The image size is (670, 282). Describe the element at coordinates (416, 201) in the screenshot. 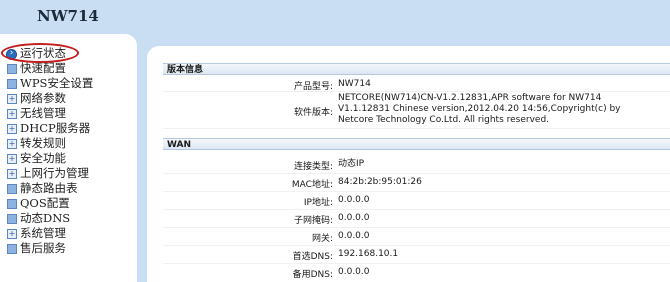

I see `table-row: IP地址: 0.0.0.0` at that location.